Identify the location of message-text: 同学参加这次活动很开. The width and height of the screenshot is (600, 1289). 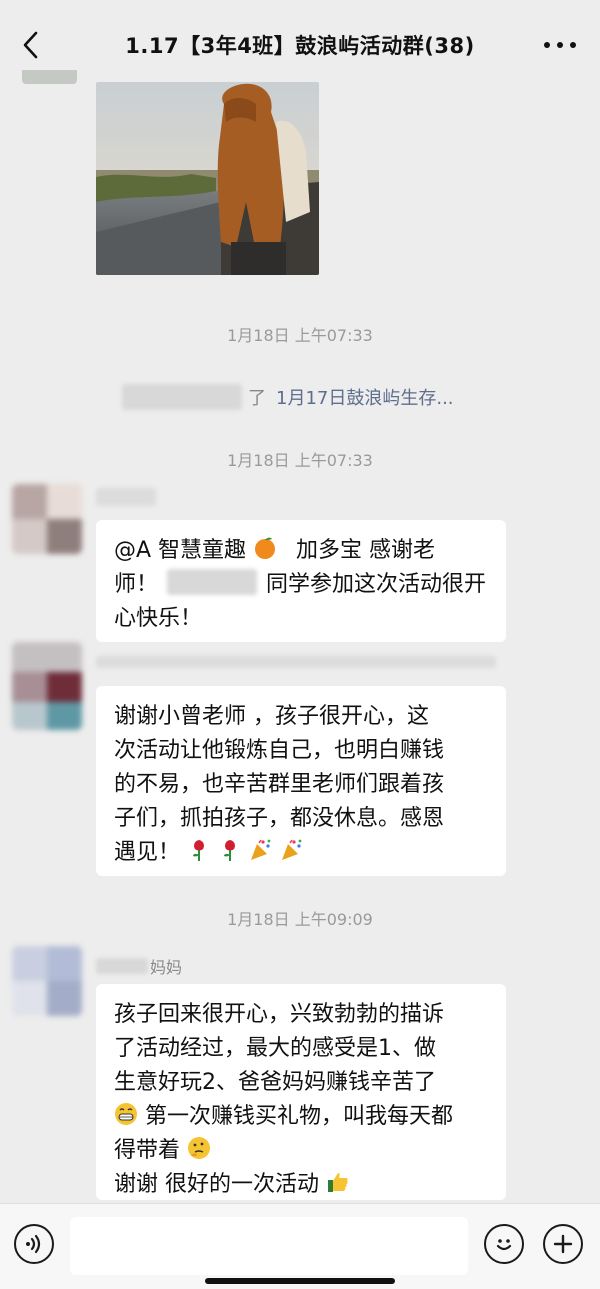
(376, 584).